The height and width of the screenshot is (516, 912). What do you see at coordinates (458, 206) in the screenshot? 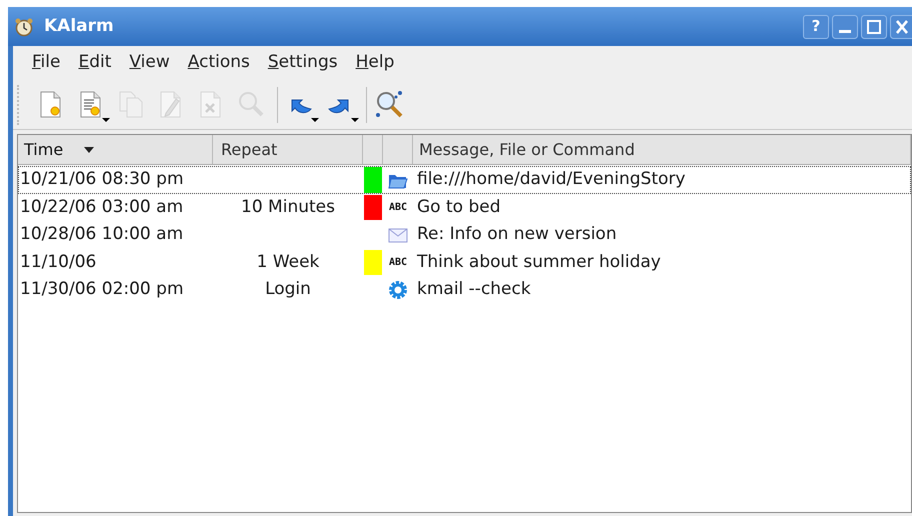
I see `table-cell: Go to bed` at bounding box center [458, 206].